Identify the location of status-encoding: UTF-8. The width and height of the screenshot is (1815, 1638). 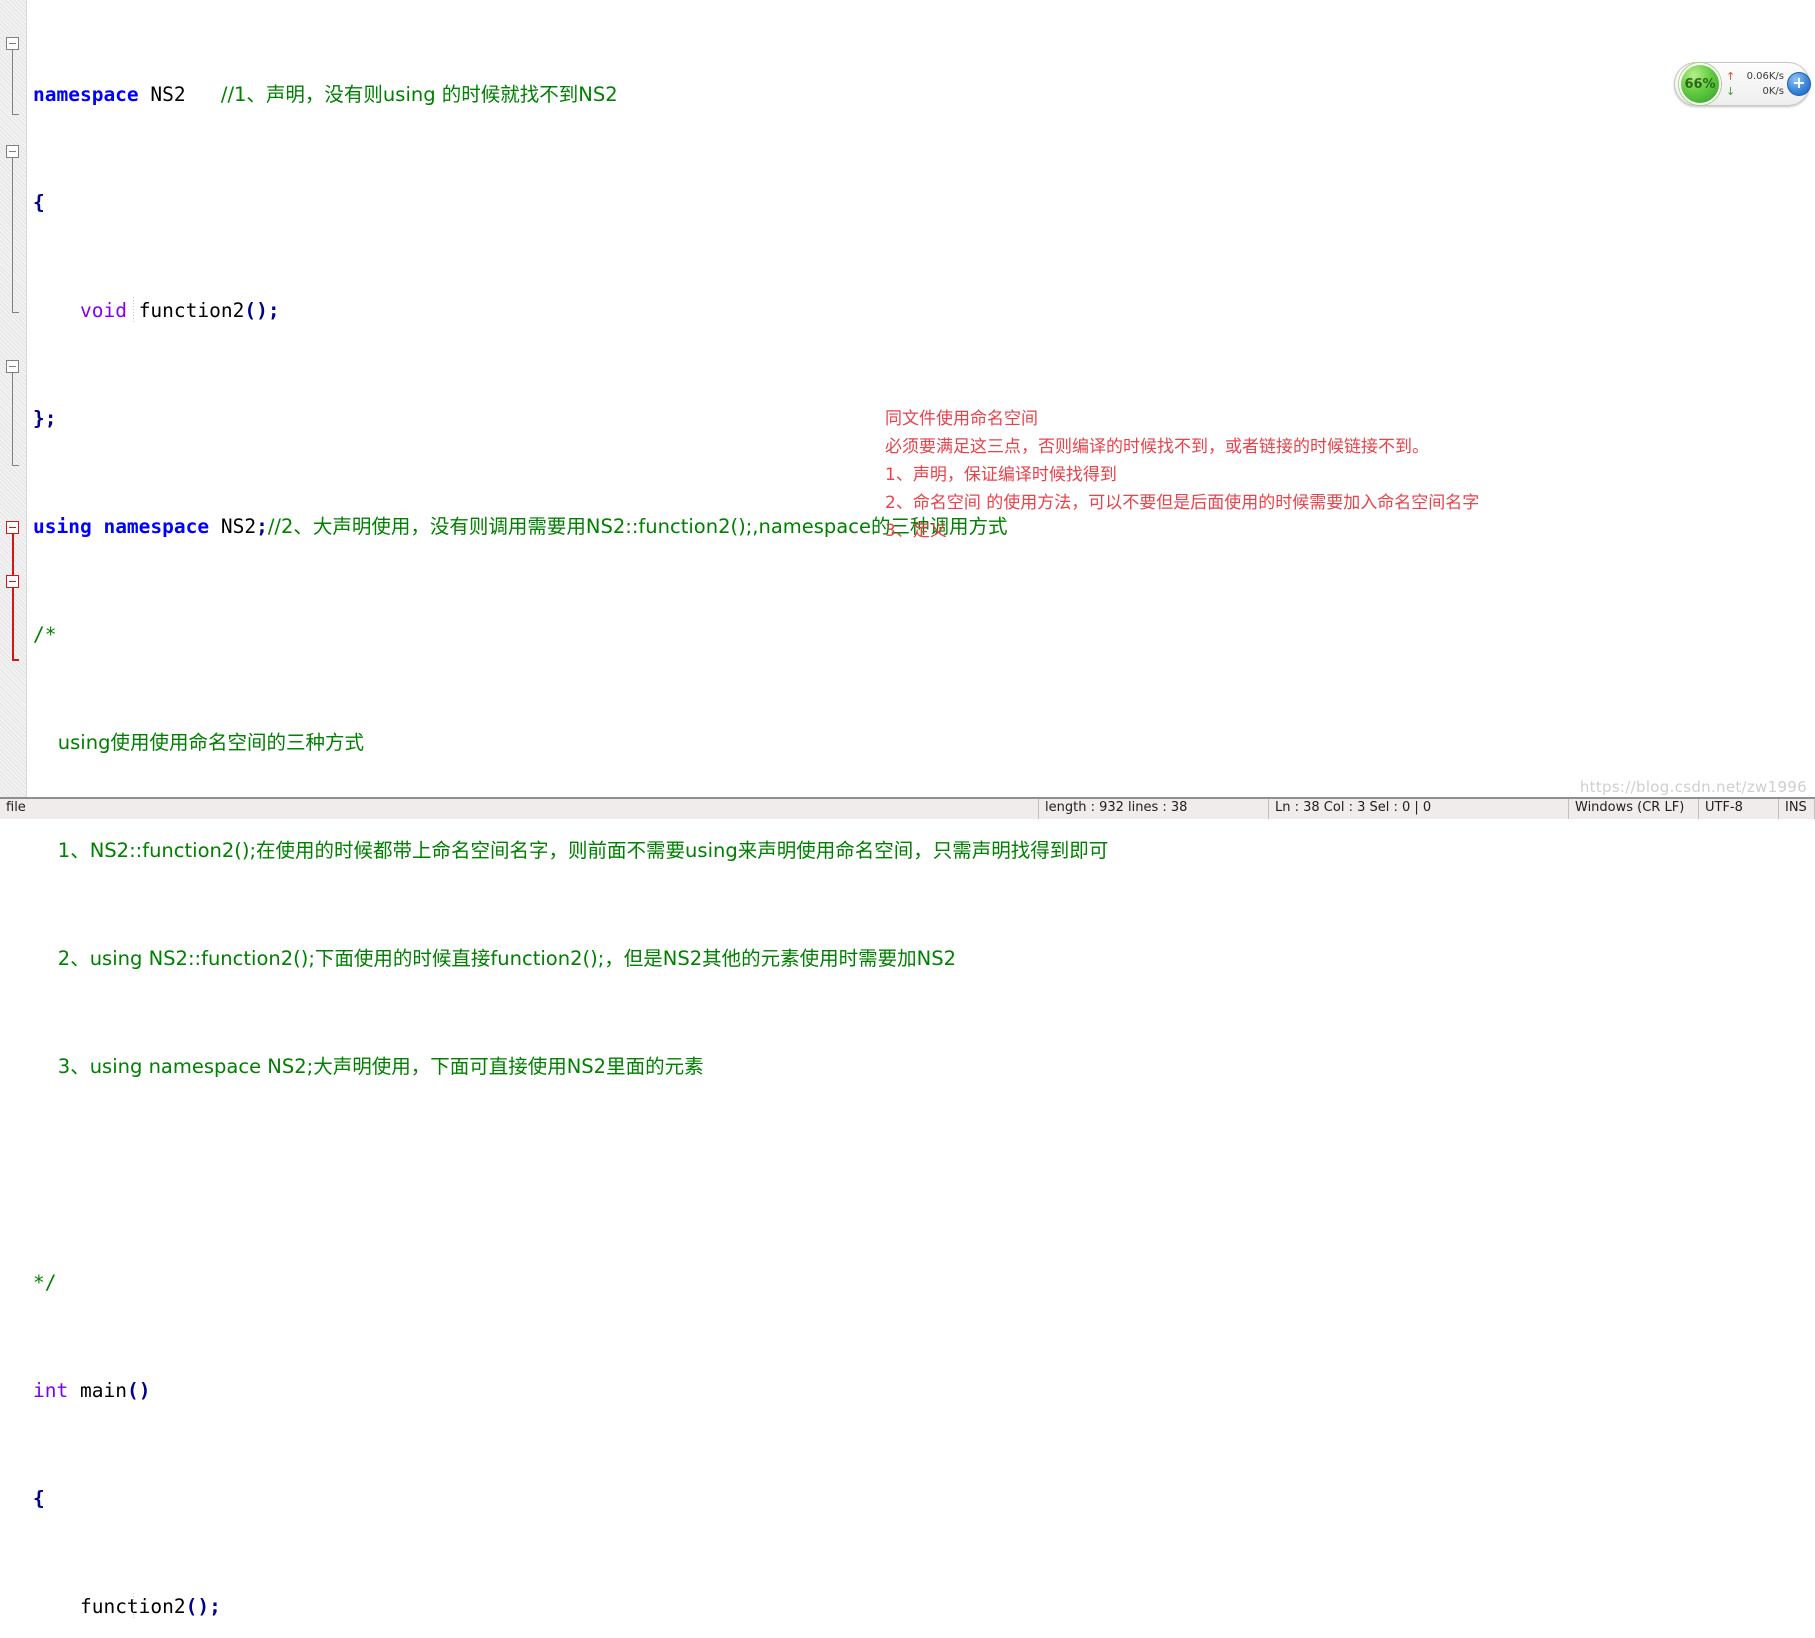
(1739, 809).